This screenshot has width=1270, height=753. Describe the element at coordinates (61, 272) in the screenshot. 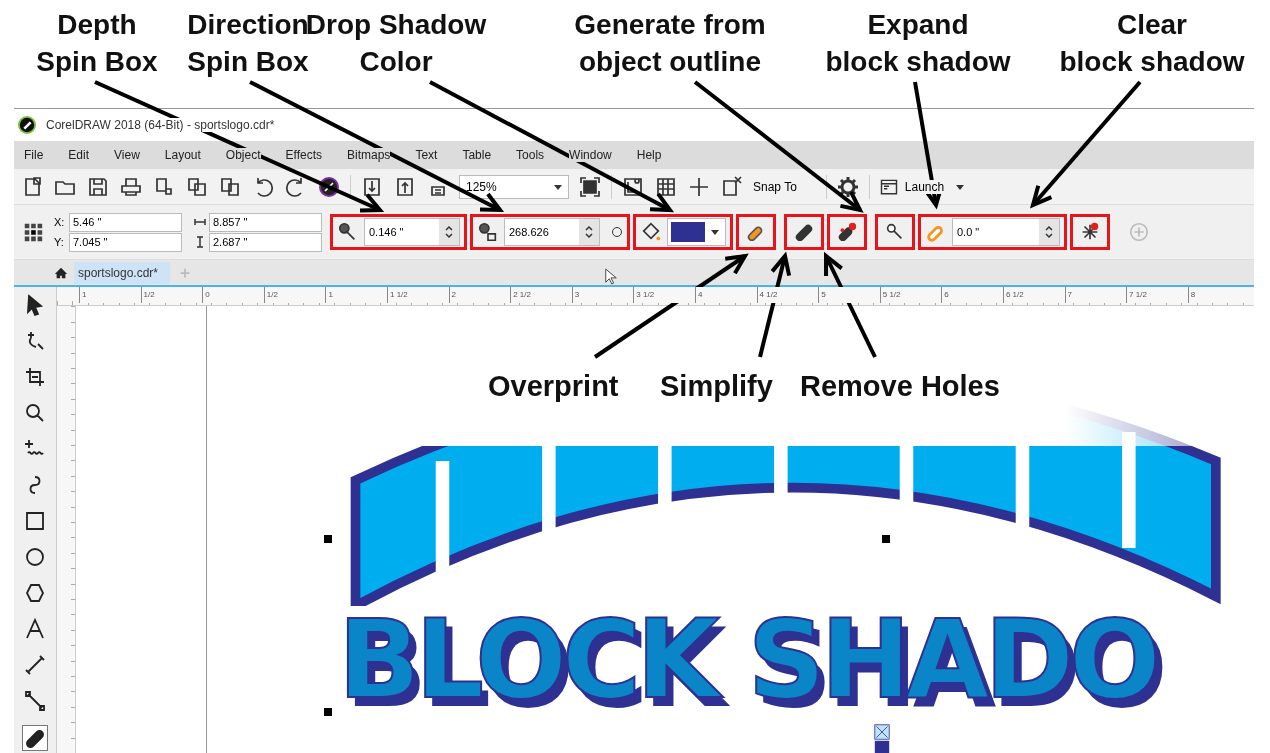

I see `home-icon` at that location.